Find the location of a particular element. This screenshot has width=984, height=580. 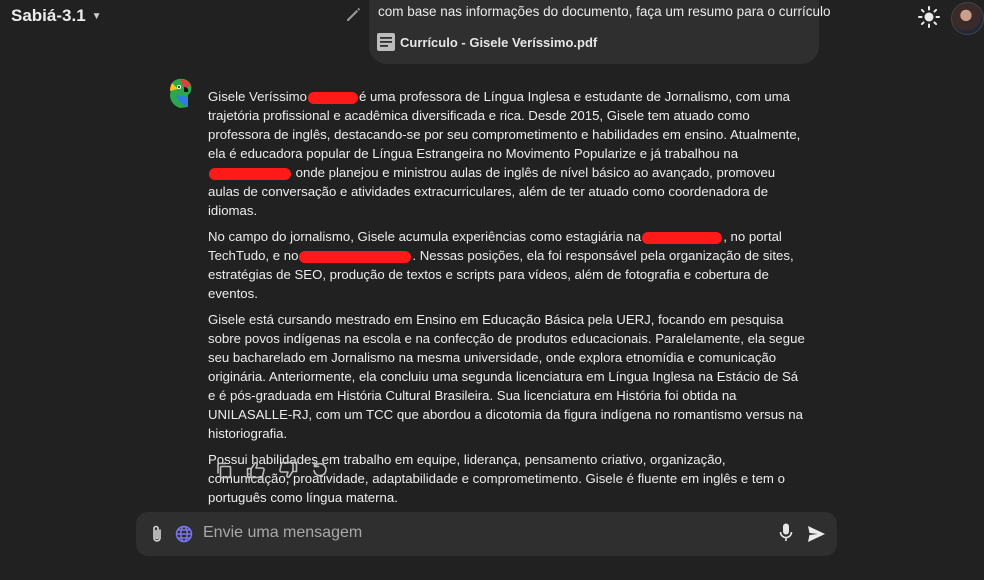

pencil-icon is located at coordinates (354, 14).